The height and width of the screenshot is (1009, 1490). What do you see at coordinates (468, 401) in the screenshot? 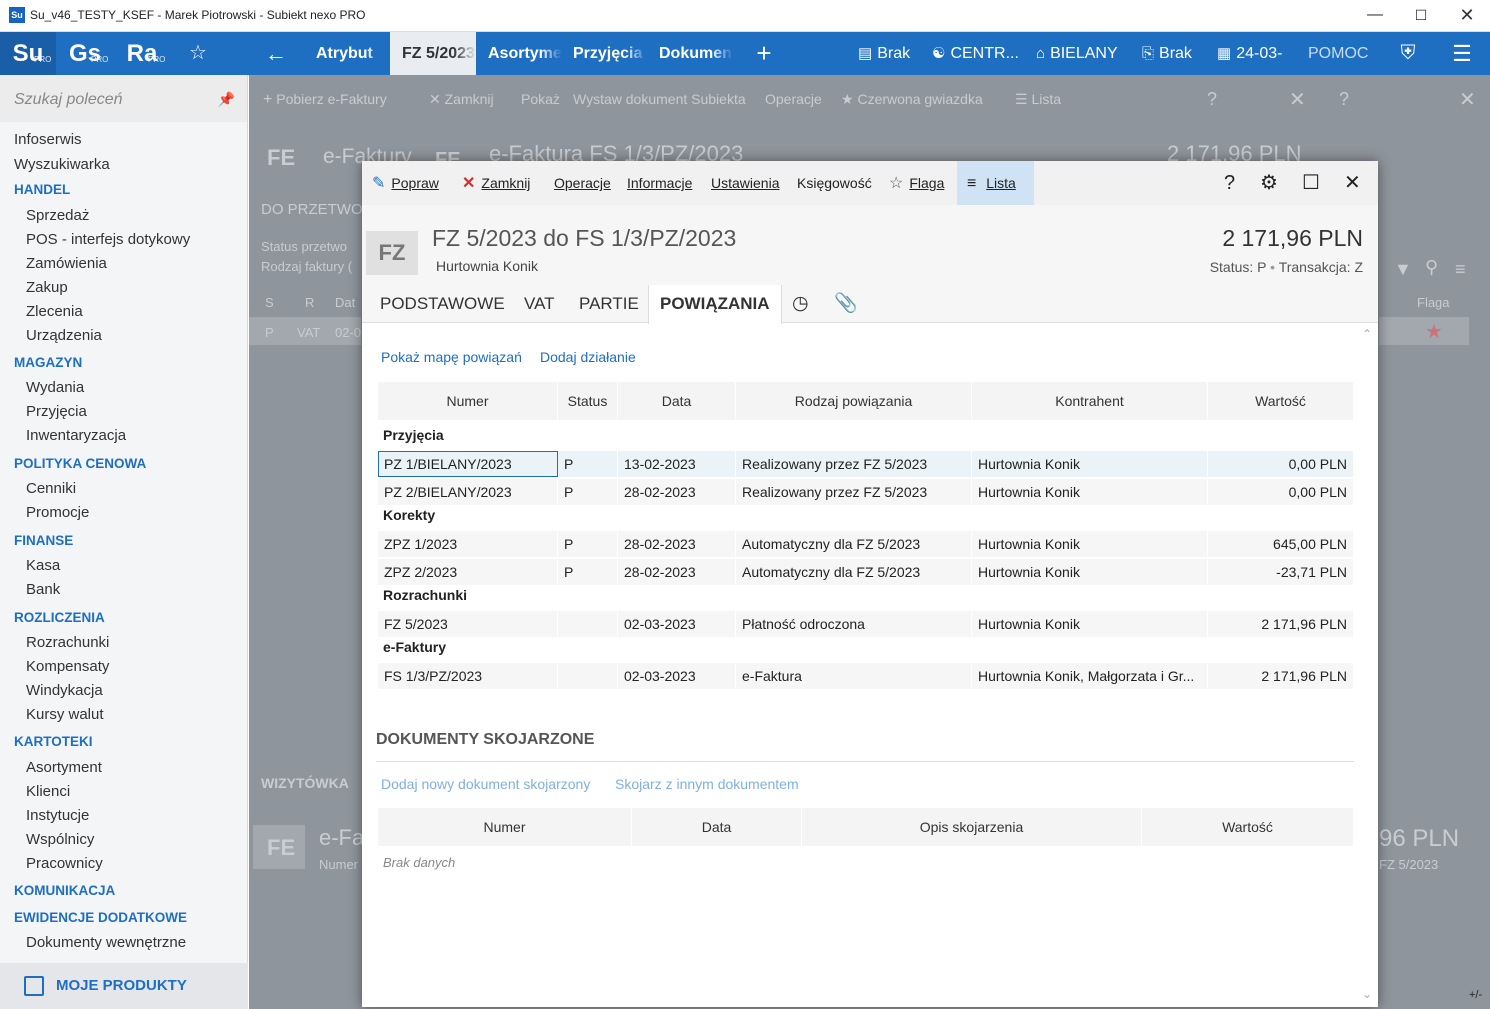
I see `col-numer: Numer` at bounding box center [468, 401].